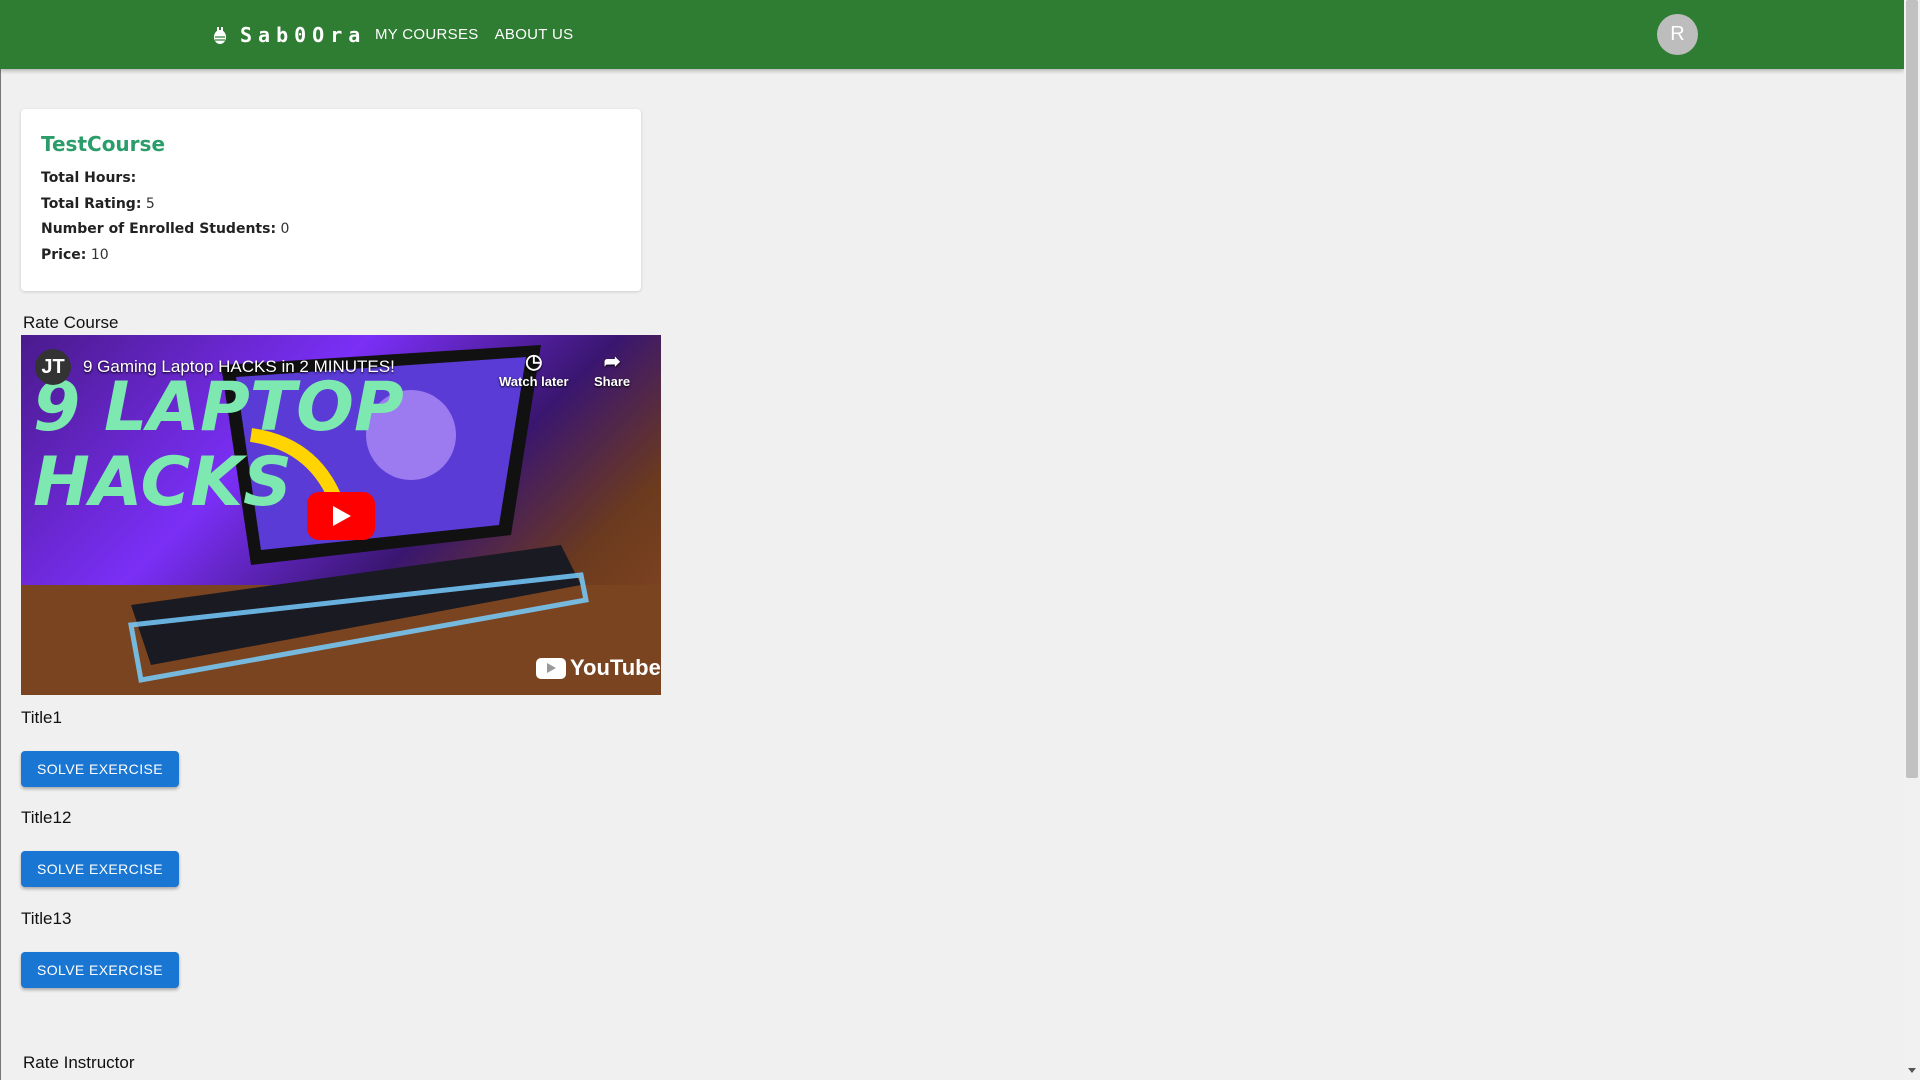  I want to click on stat-total-hours: Total Hours:, so click(88, 178).